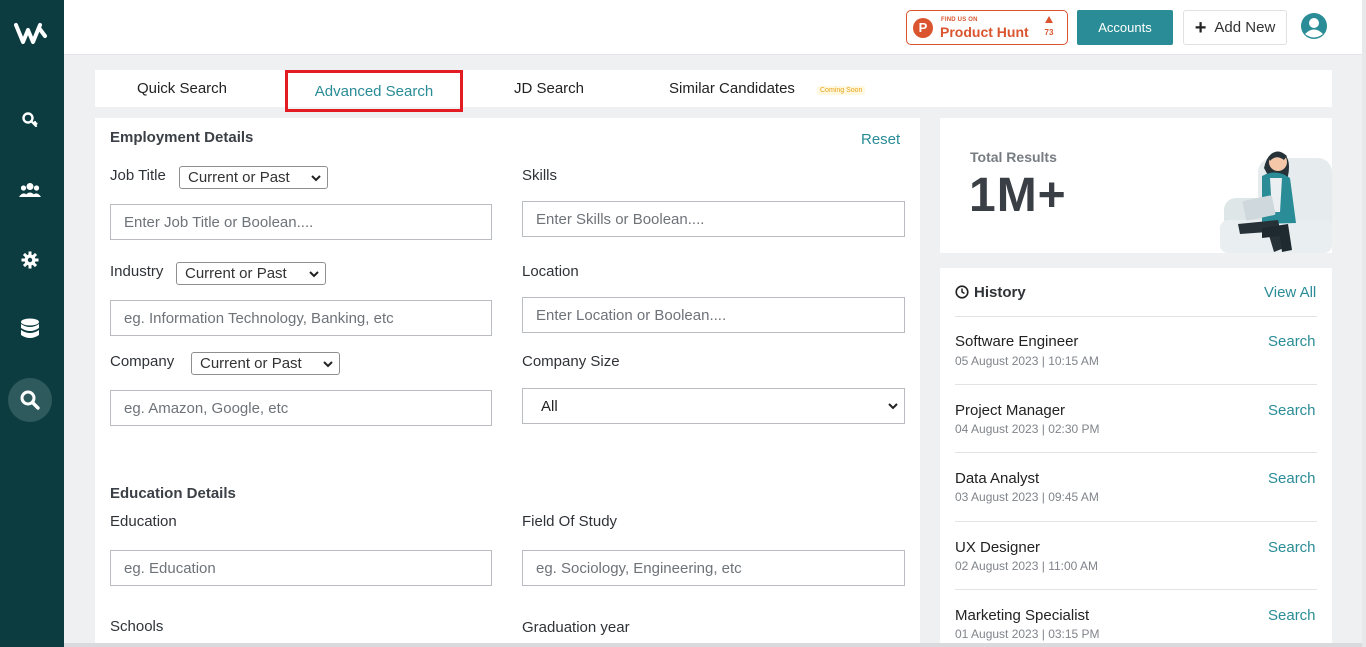 This screenshot has width=1366, height=647. I want to click on location-label: Location, so click(550, 271).